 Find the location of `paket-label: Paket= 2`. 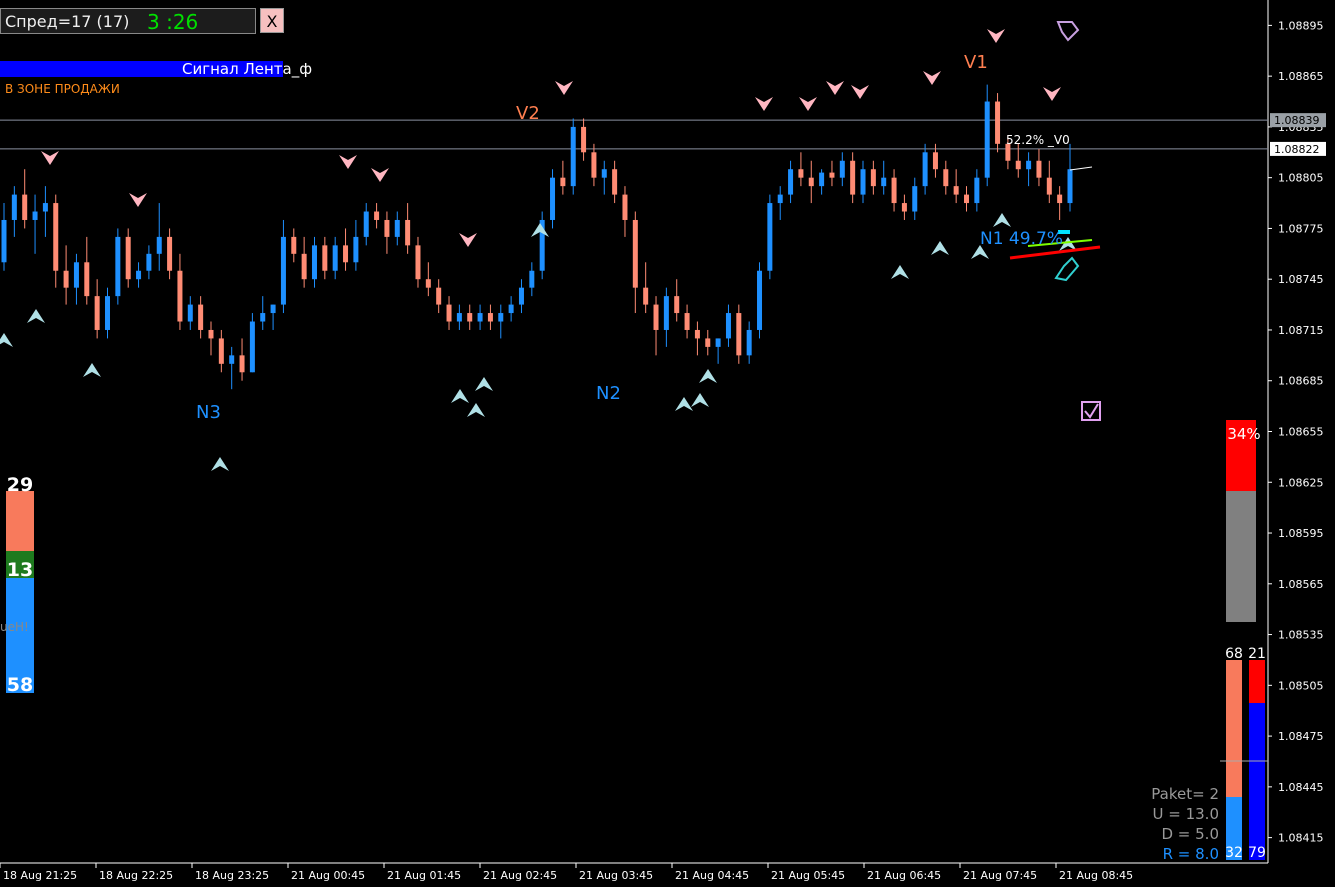

paket-label: Paket= 2 is located at coordinates (1185, 794).